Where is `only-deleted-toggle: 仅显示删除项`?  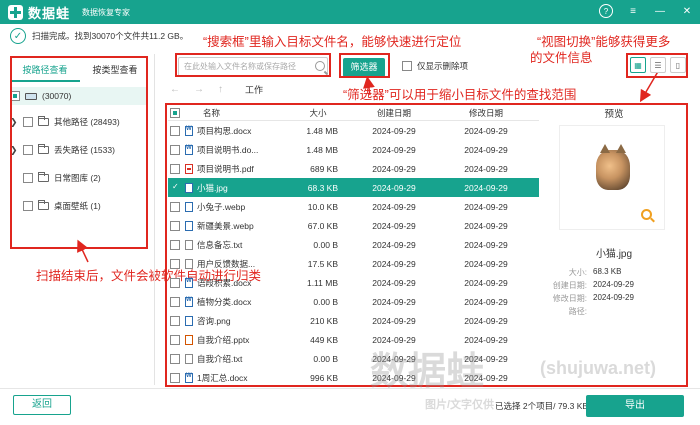 only-deleted-toggle: 仅显示删除项 is located at coordinates (435, 66).